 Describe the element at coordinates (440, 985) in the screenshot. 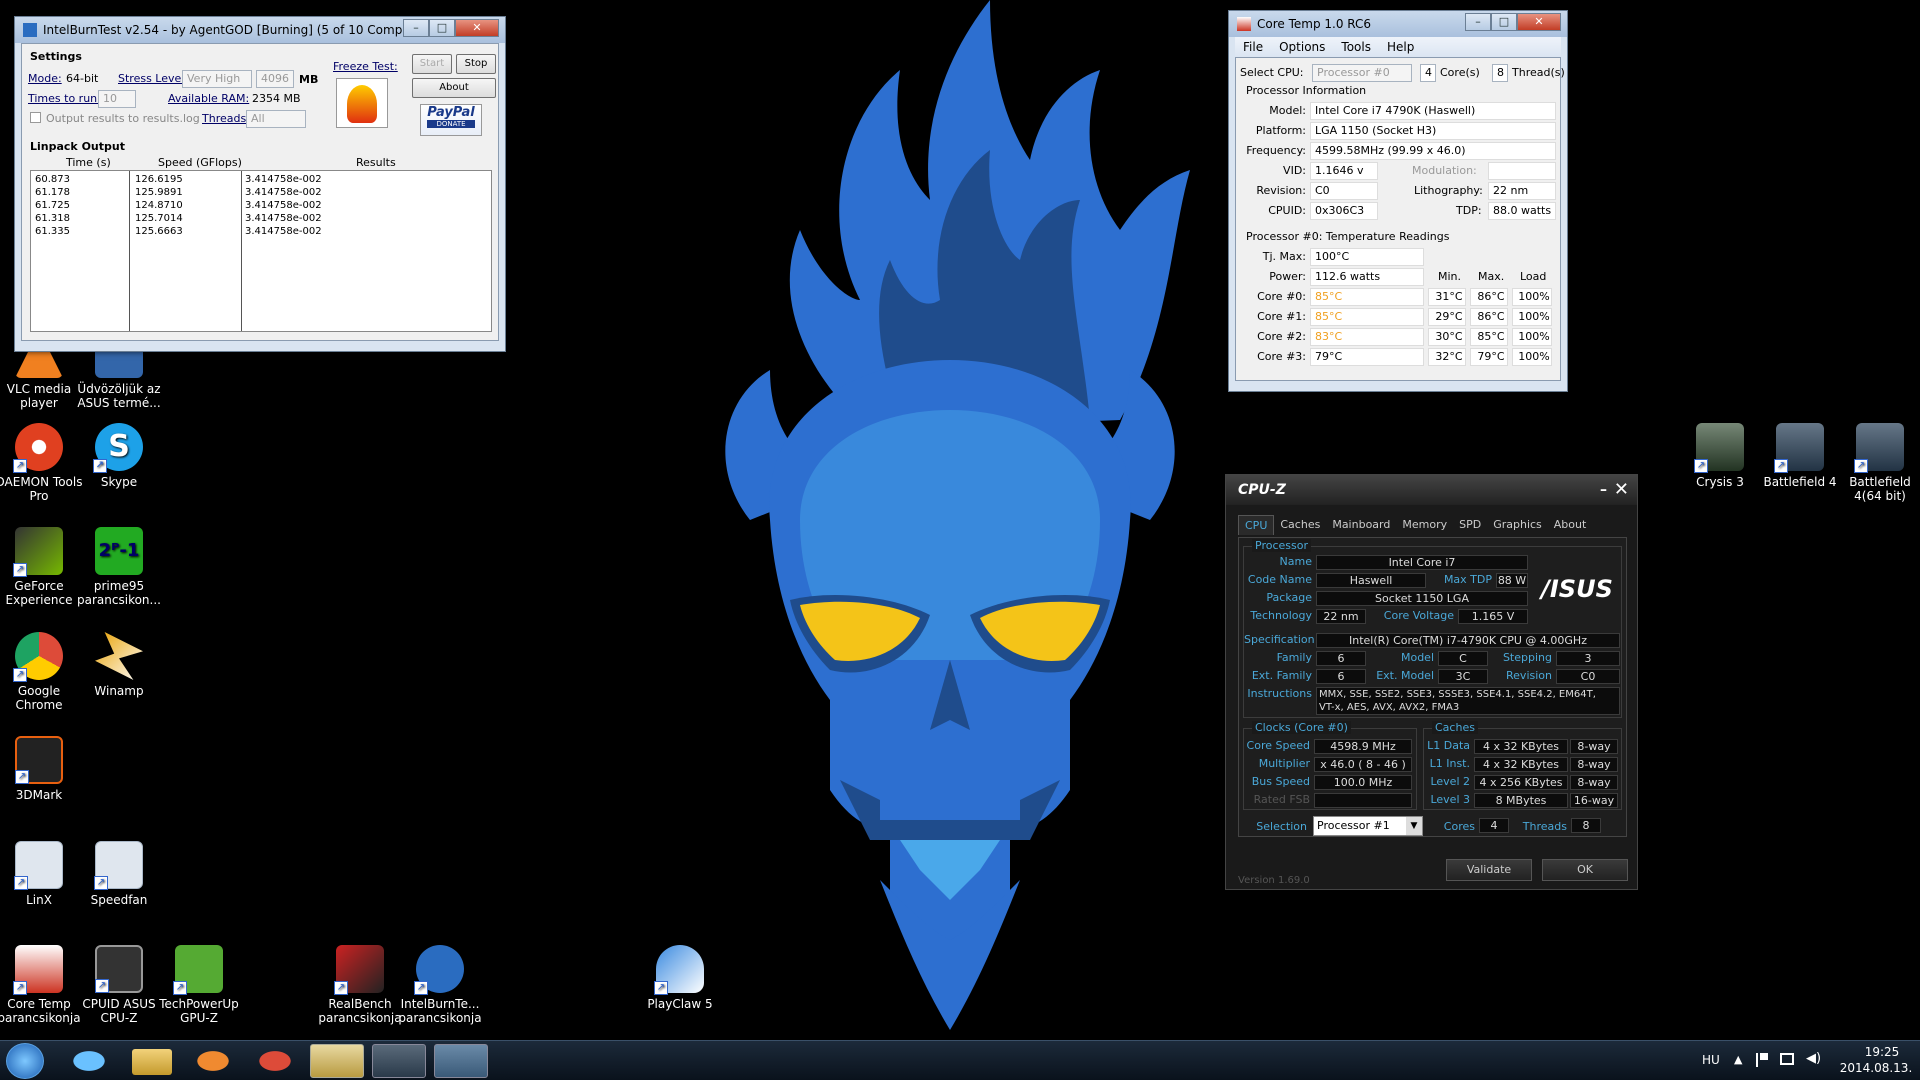

I see `desktop-icon-intelburntest: ↗ IntelBurnTe... parancsikonja` at that location.